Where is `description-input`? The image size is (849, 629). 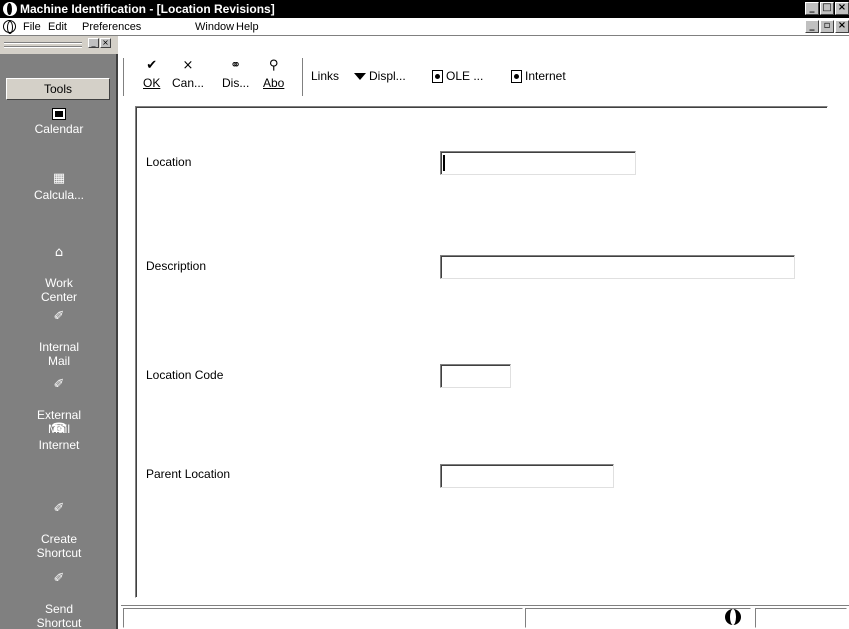
description-input is located at coordinates (617, 267).